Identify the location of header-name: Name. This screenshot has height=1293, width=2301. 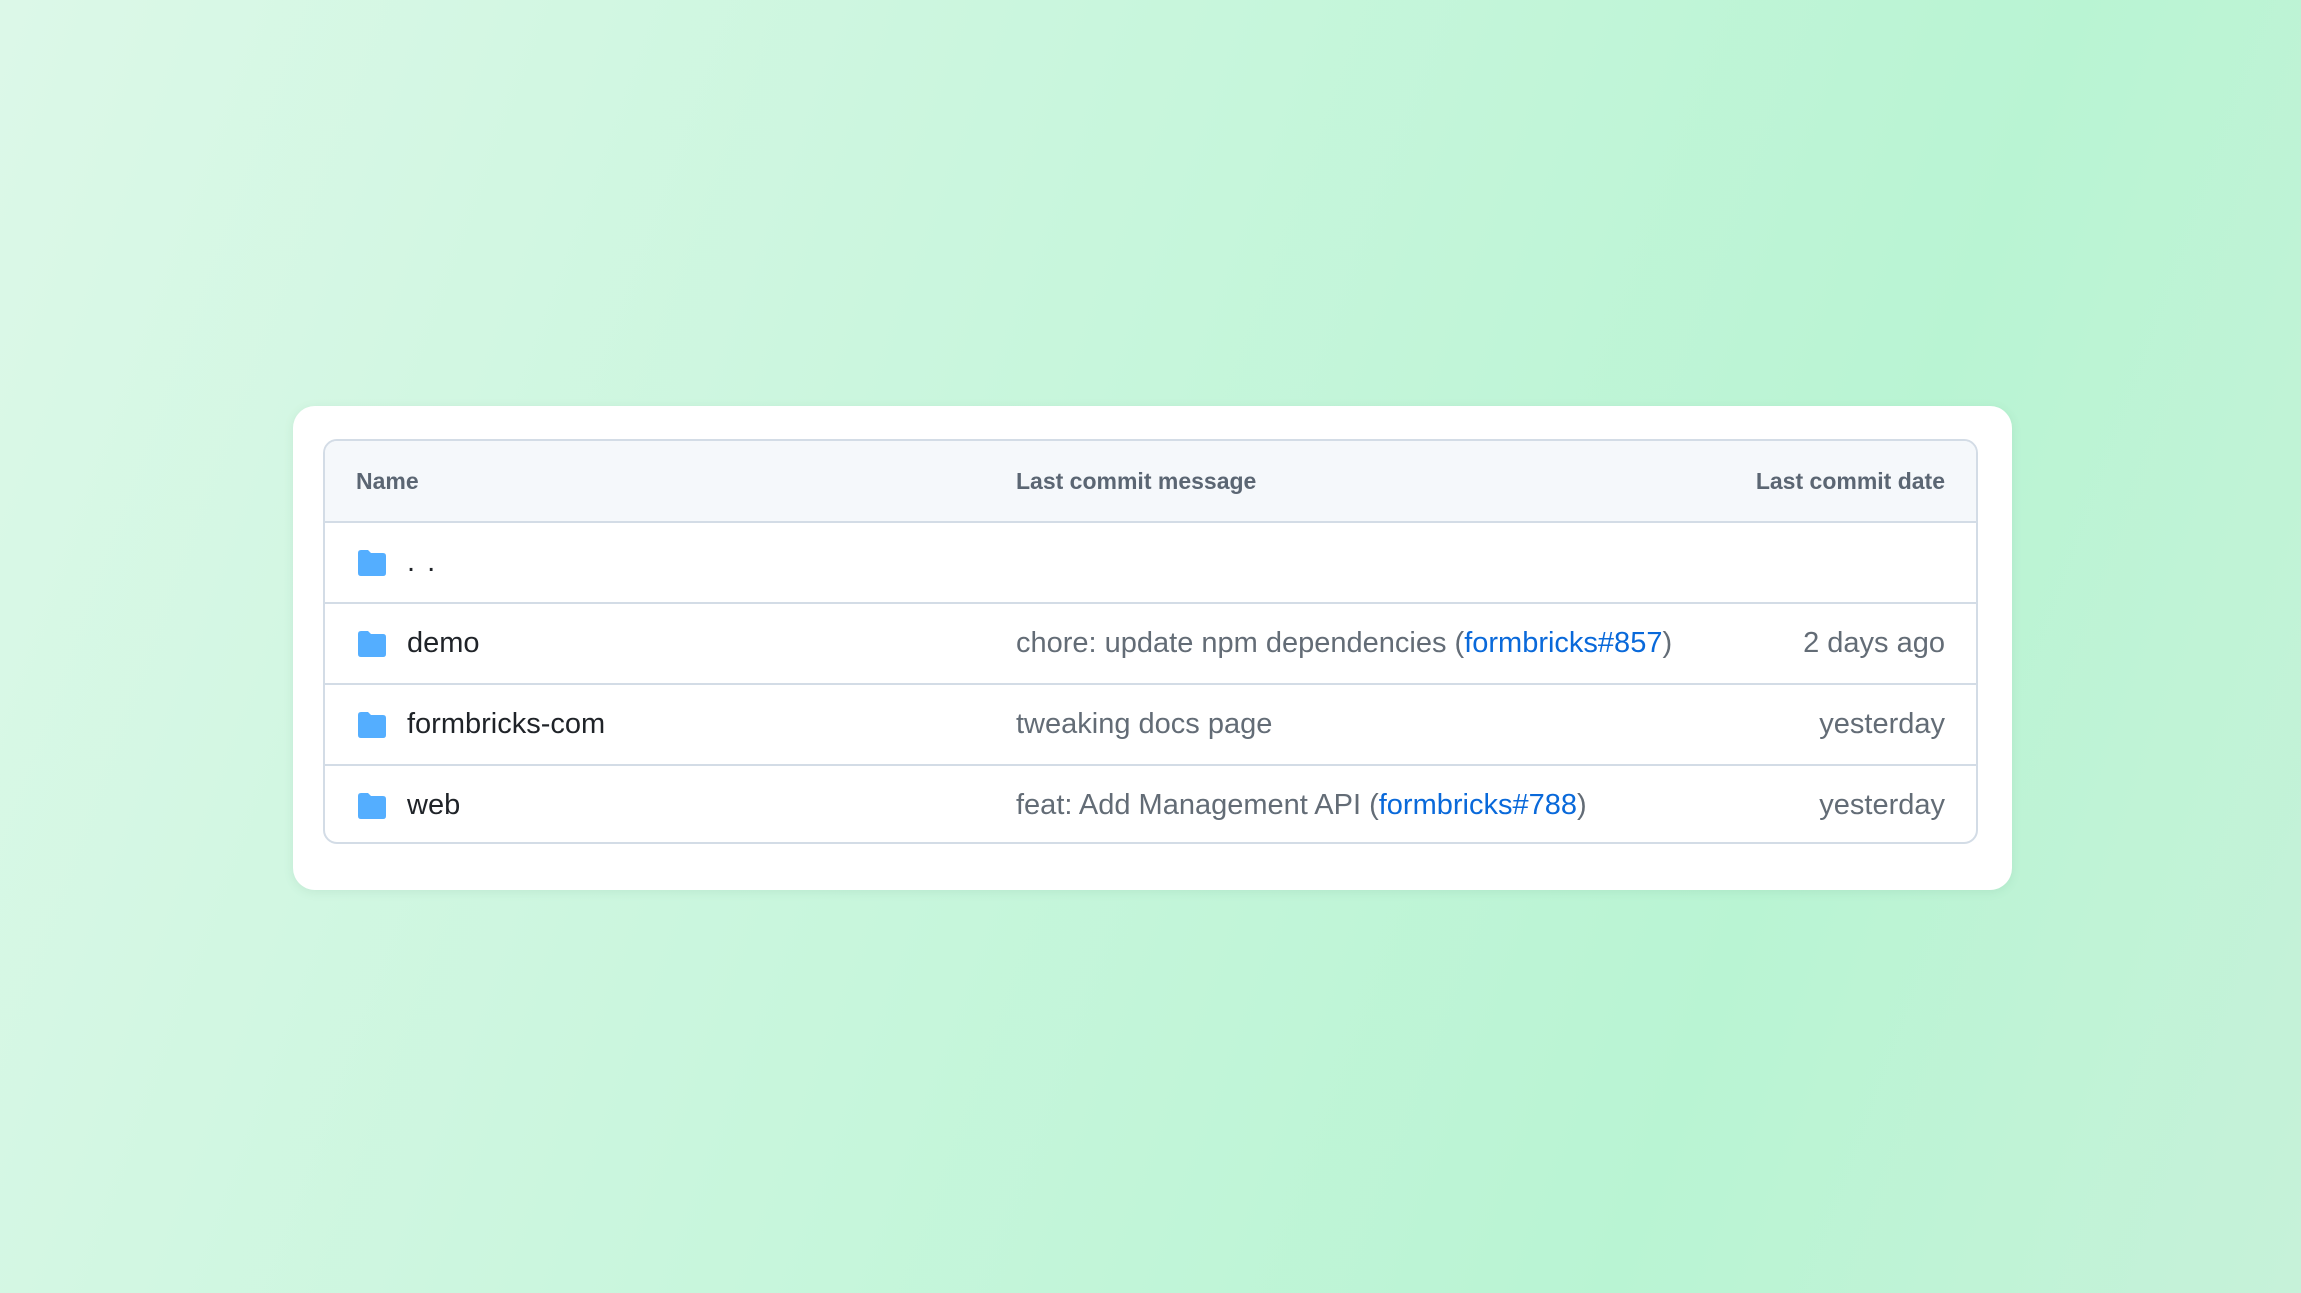
(387, 480).